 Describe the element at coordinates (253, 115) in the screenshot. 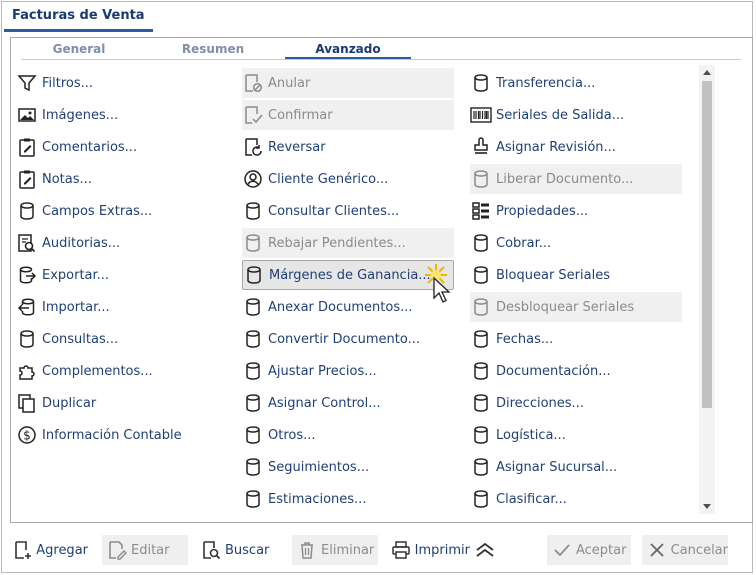

I see `document-check-icon` at that location.